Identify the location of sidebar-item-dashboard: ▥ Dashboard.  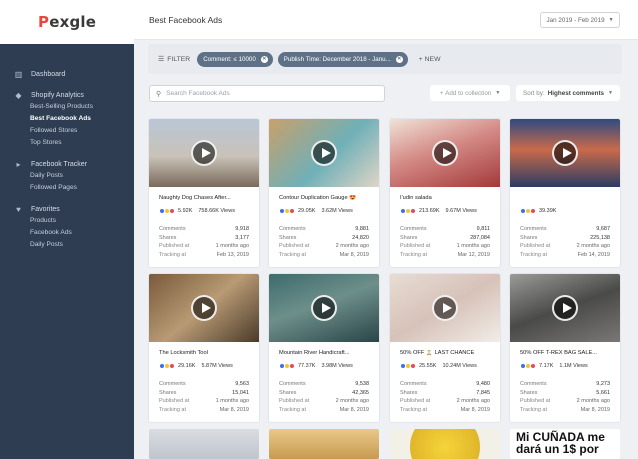
(67, 74).